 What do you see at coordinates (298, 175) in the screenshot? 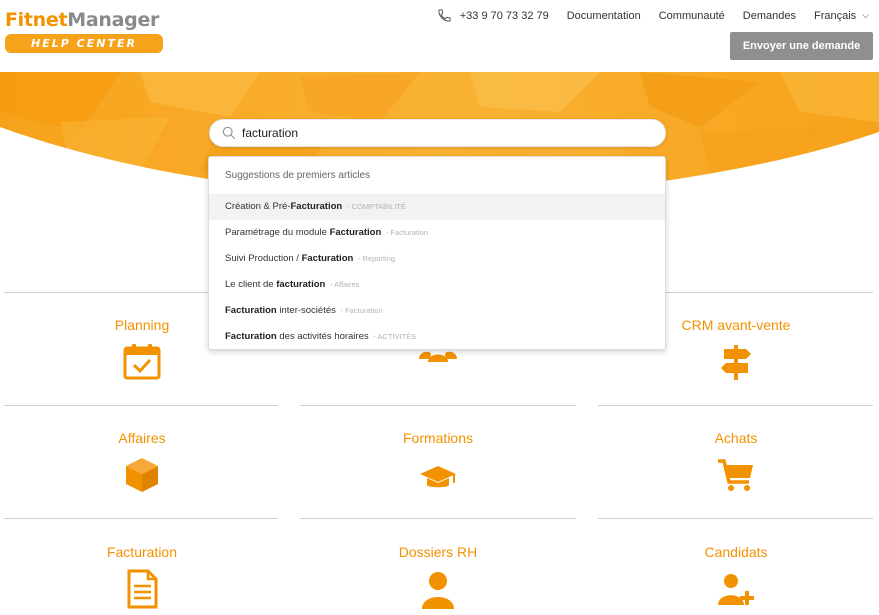
I see `suggestions-title: Suggestions de premiers articles` at bounding box center [298, 175].